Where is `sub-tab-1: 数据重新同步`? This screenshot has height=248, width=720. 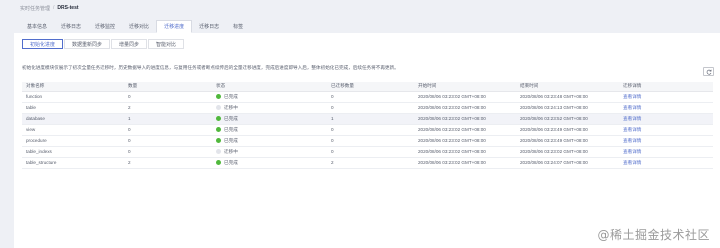 sub-tab-1: 数据重新同步 is located at coordinates (87, 44).